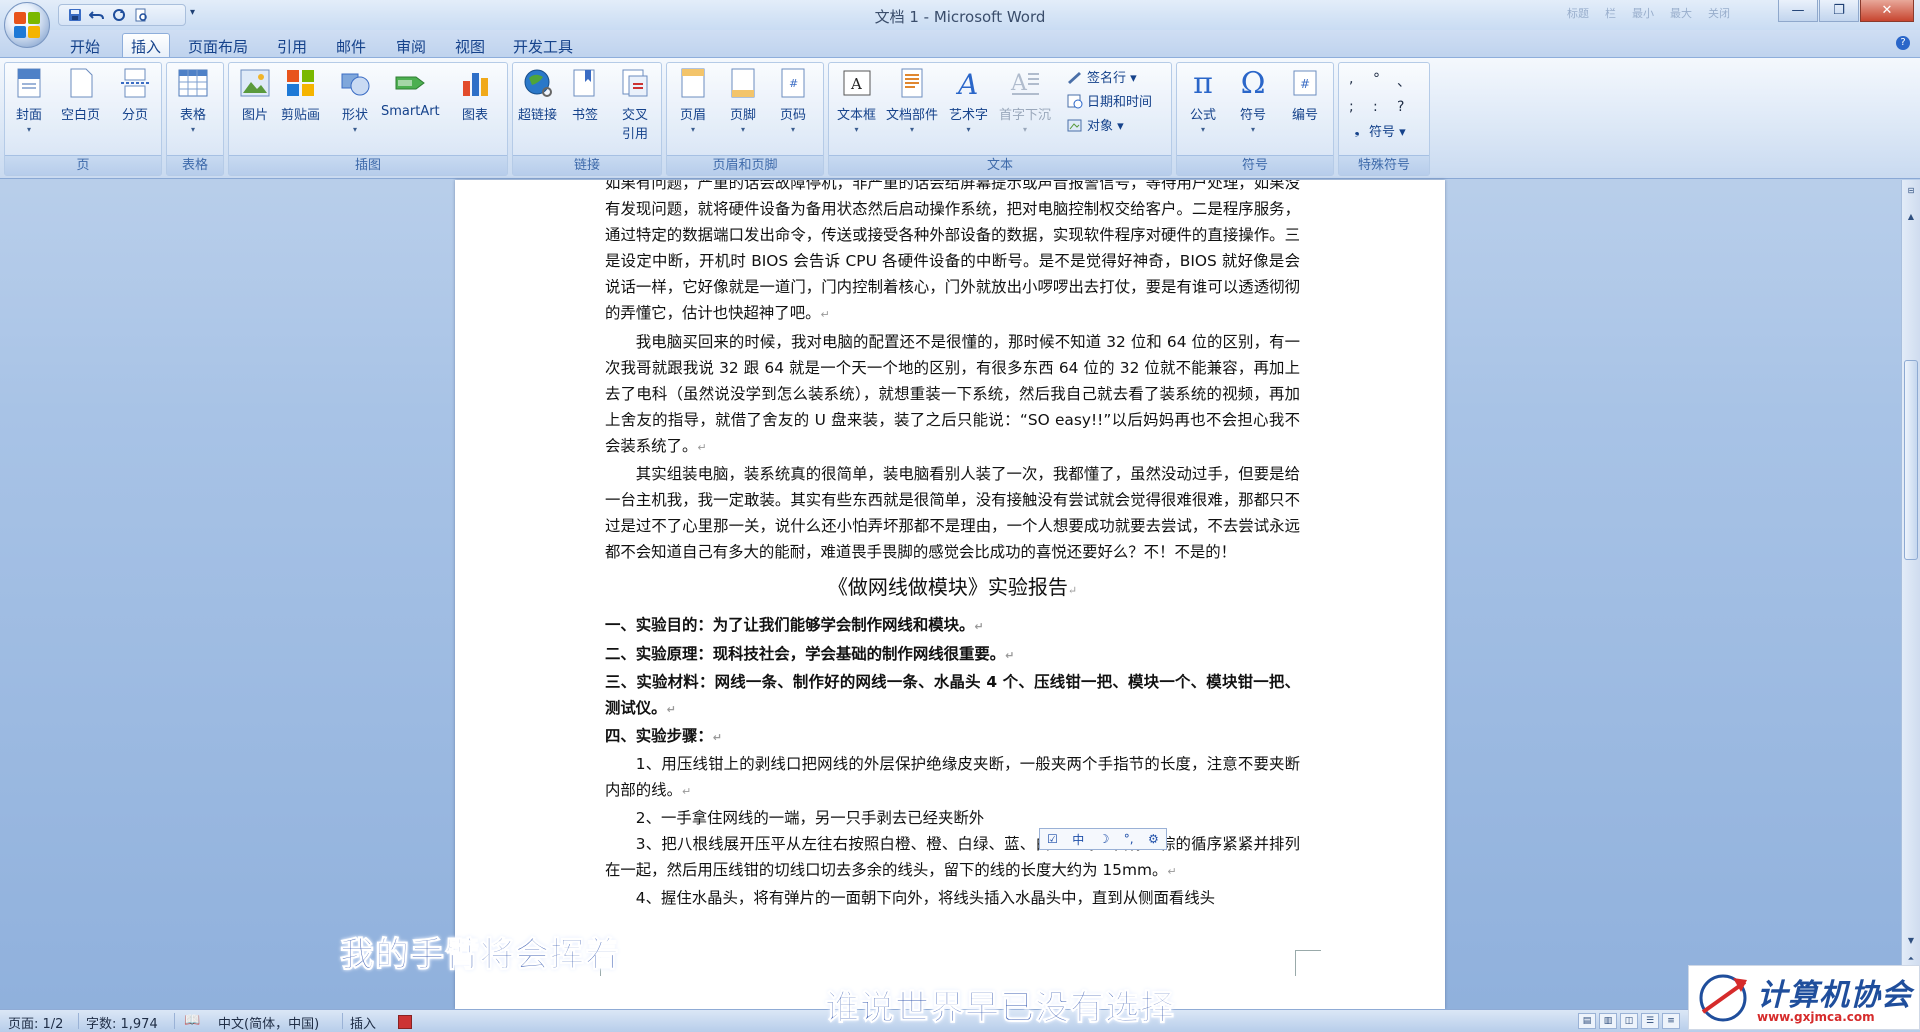 The image size is (1920, 1032). Describe the element at coordinates (1650, 1021) in the screenshot. I see `outline-view-icon: ☰` at that location.